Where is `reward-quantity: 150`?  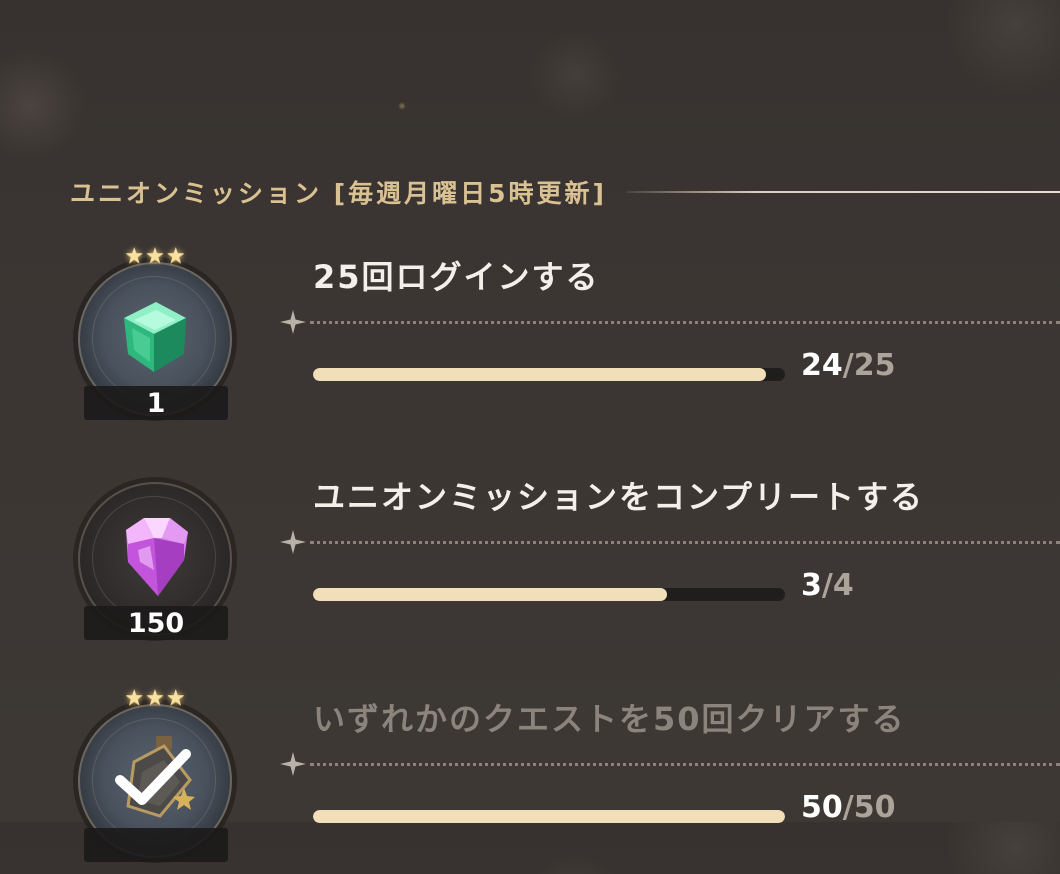
reward-quantity: 150 is located at coordinates (156, 623).